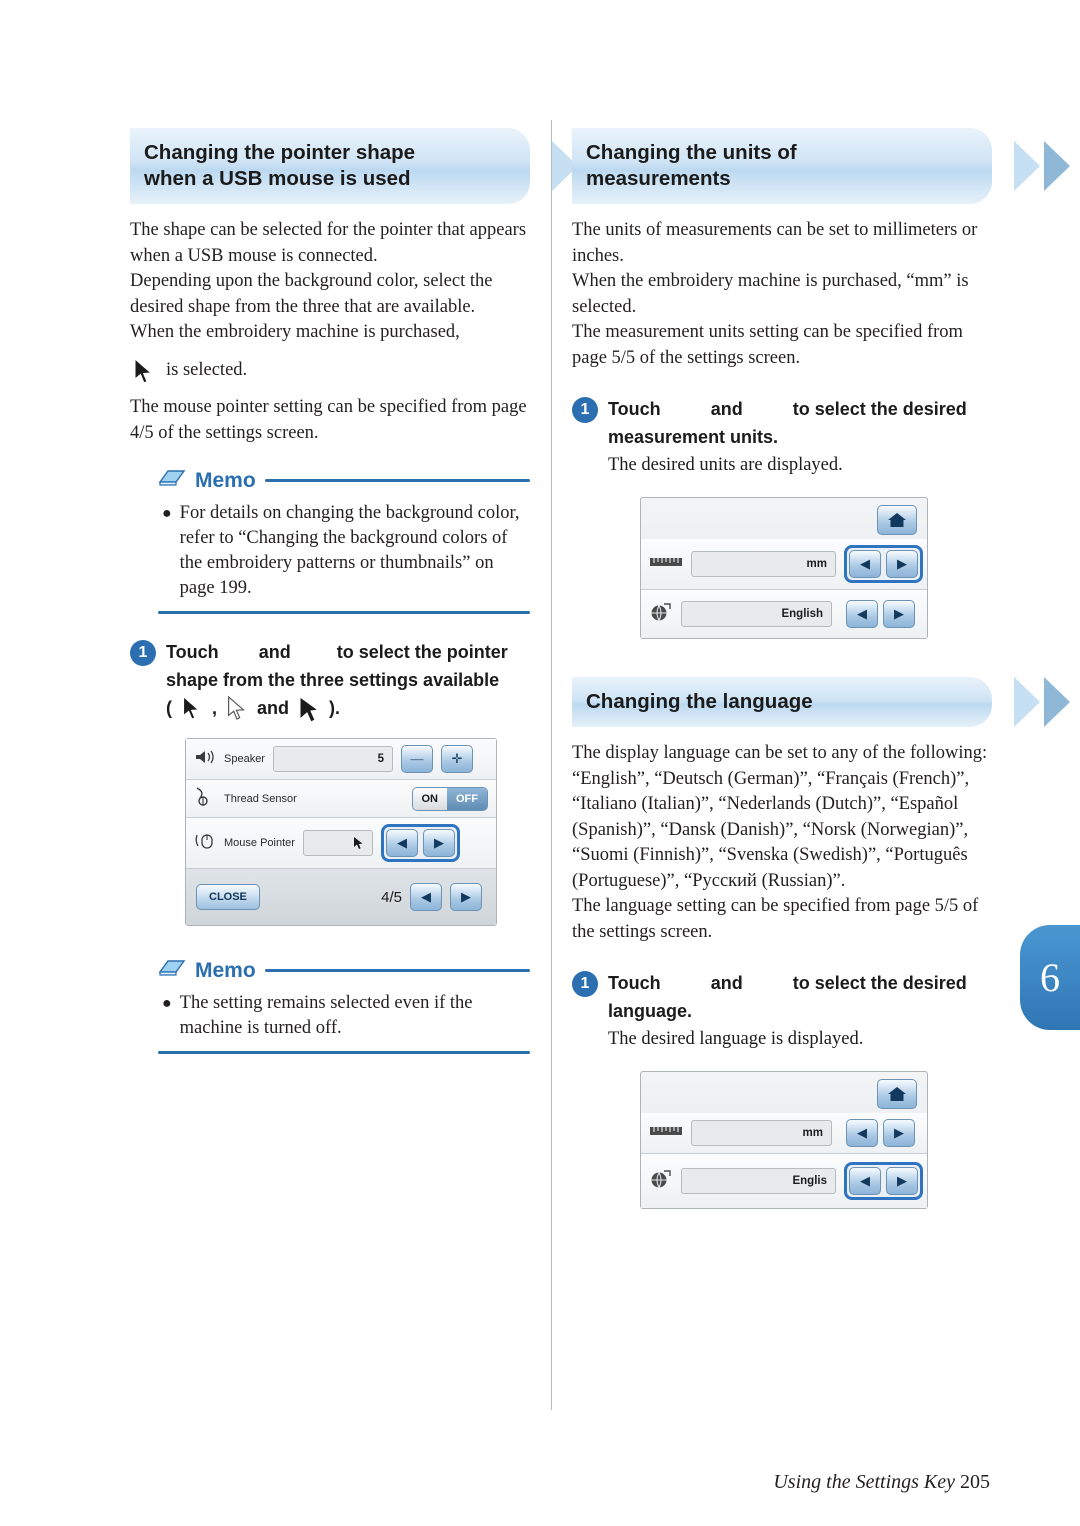 Image resolution: width=1080 pixels, height=1526 pixels. What do you see at coordinates (277, 178) in the screenshot?
I see `heading-line-2: when a USB mouse is used` at bounding box center [277, 178].